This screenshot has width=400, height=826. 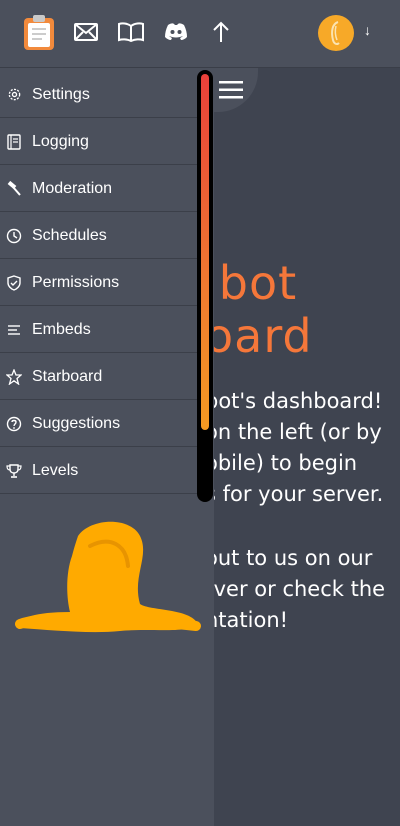 What do you see at coordinates (200, 34) in the screenshot?
I see `top-navbar: ↓` at bounding box center [200, 34].